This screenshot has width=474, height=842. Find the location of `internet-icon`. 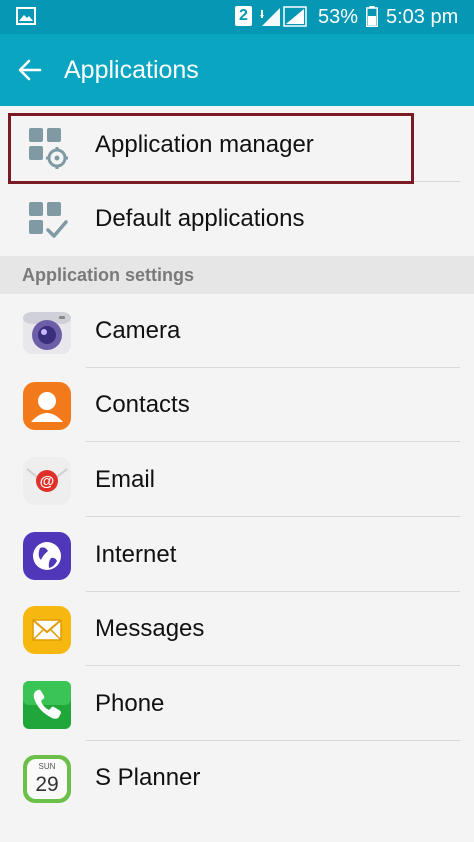

internet-icon is located at coordinates (47, 556).